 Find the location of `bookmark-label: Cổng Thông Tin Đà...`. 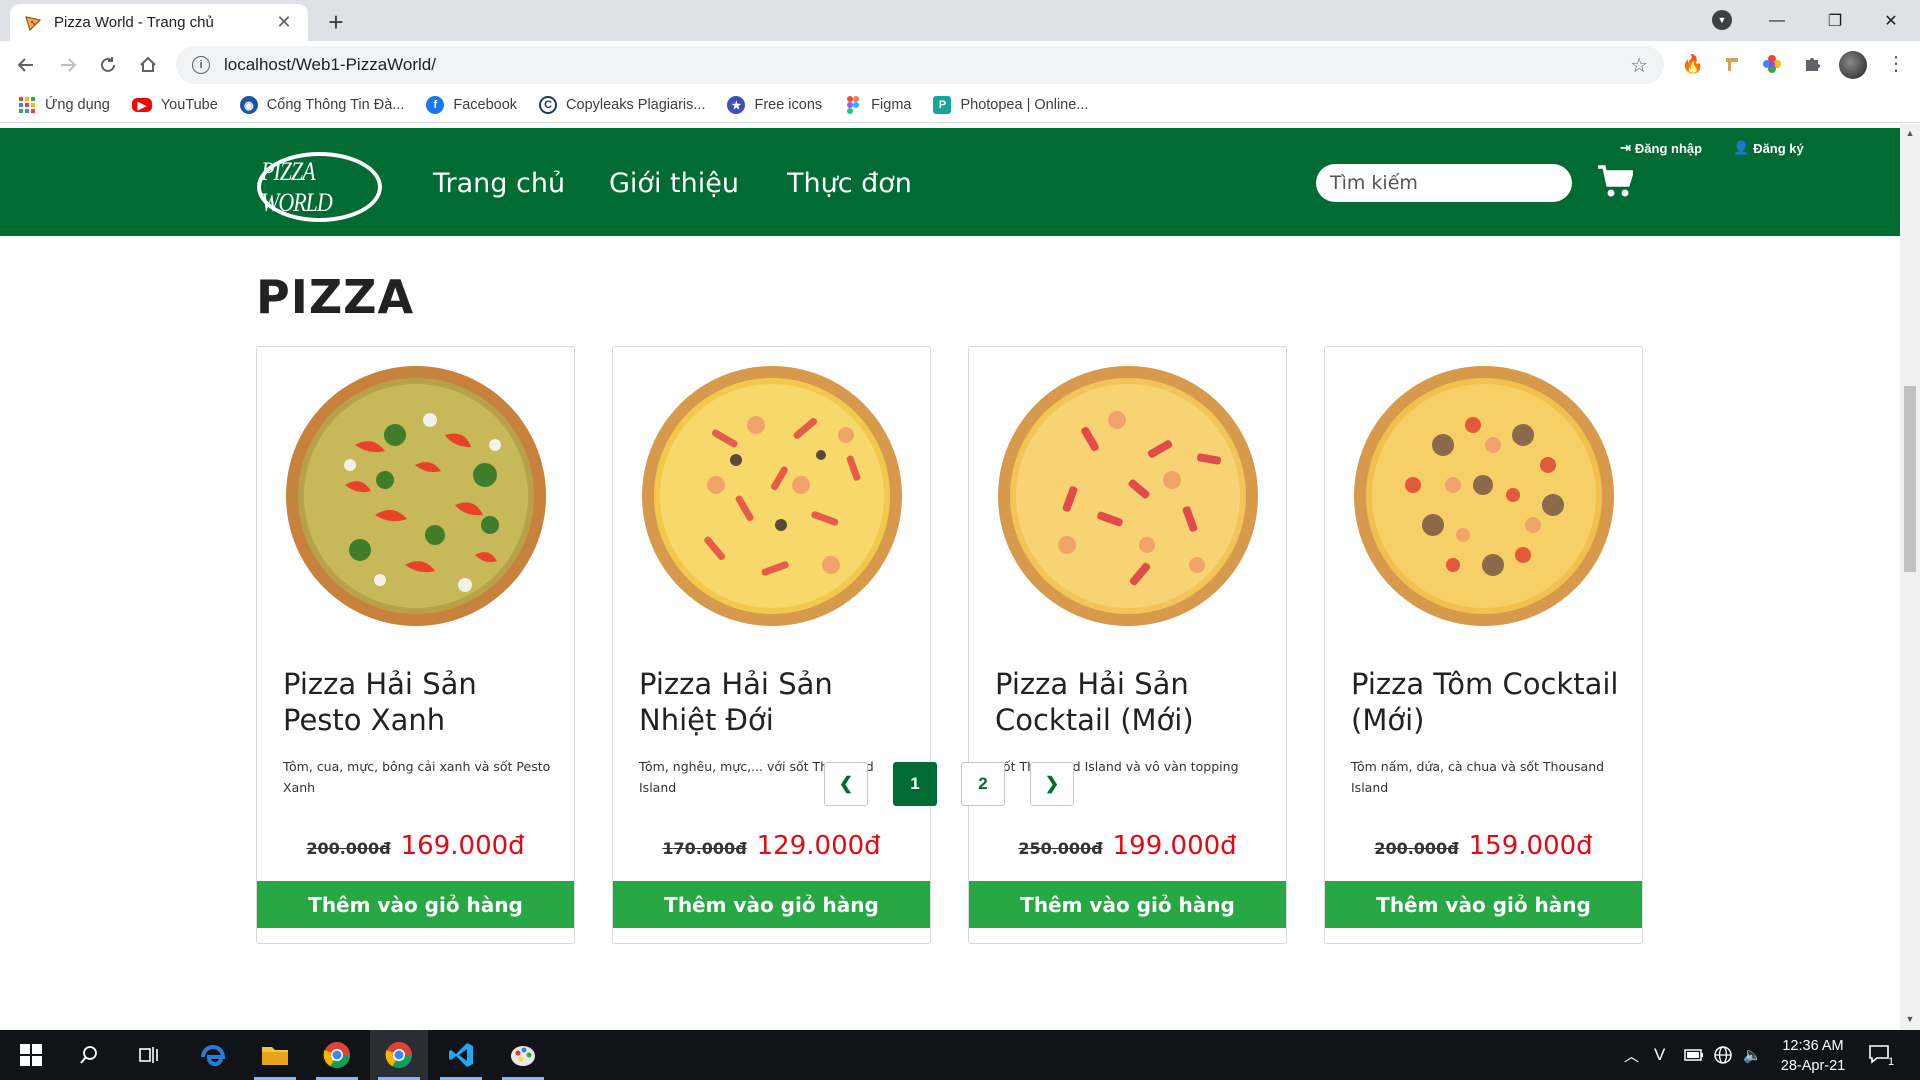

bookmark-label: Cổng Thông Tin Đà... is located at coordinates (335, 105).